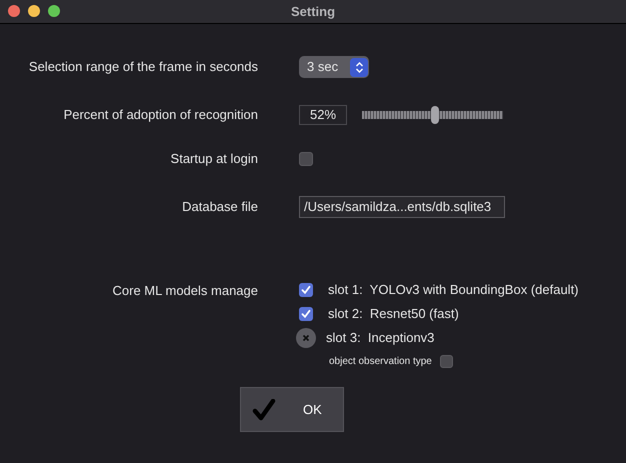 This screenshot has height=463, width=626. I want to click on field-label: Startup at login, so click(214, 159).